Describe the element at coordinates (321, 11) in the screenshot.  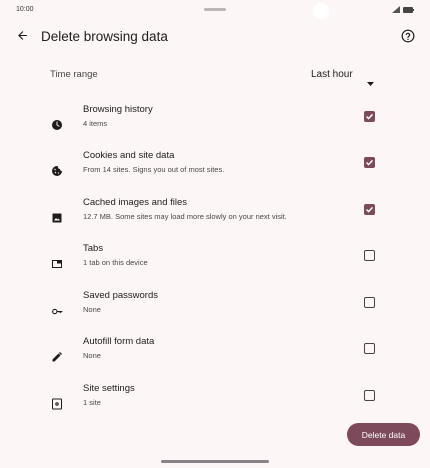
I see `camera-cutout` at that location.